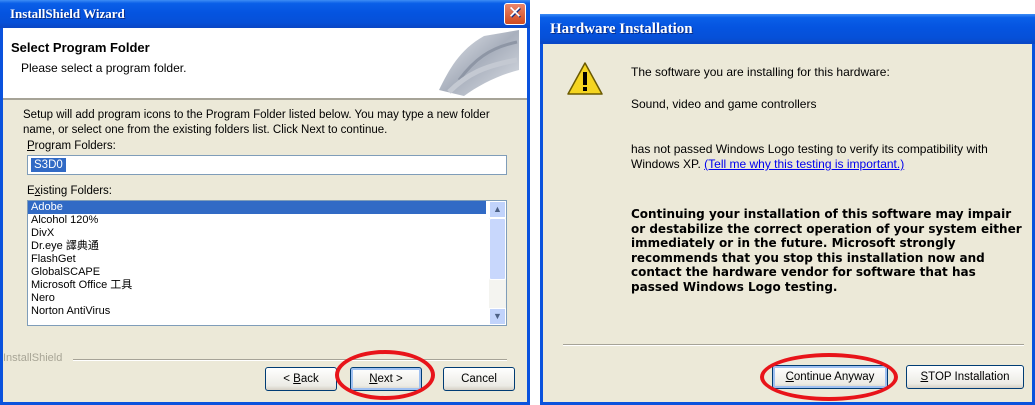 This screenshot has height=405, width=1035. Describe the element at coordinates (104, 68) in the screenshot. I see `page-subtitle: Please select a program folder.` at that location.